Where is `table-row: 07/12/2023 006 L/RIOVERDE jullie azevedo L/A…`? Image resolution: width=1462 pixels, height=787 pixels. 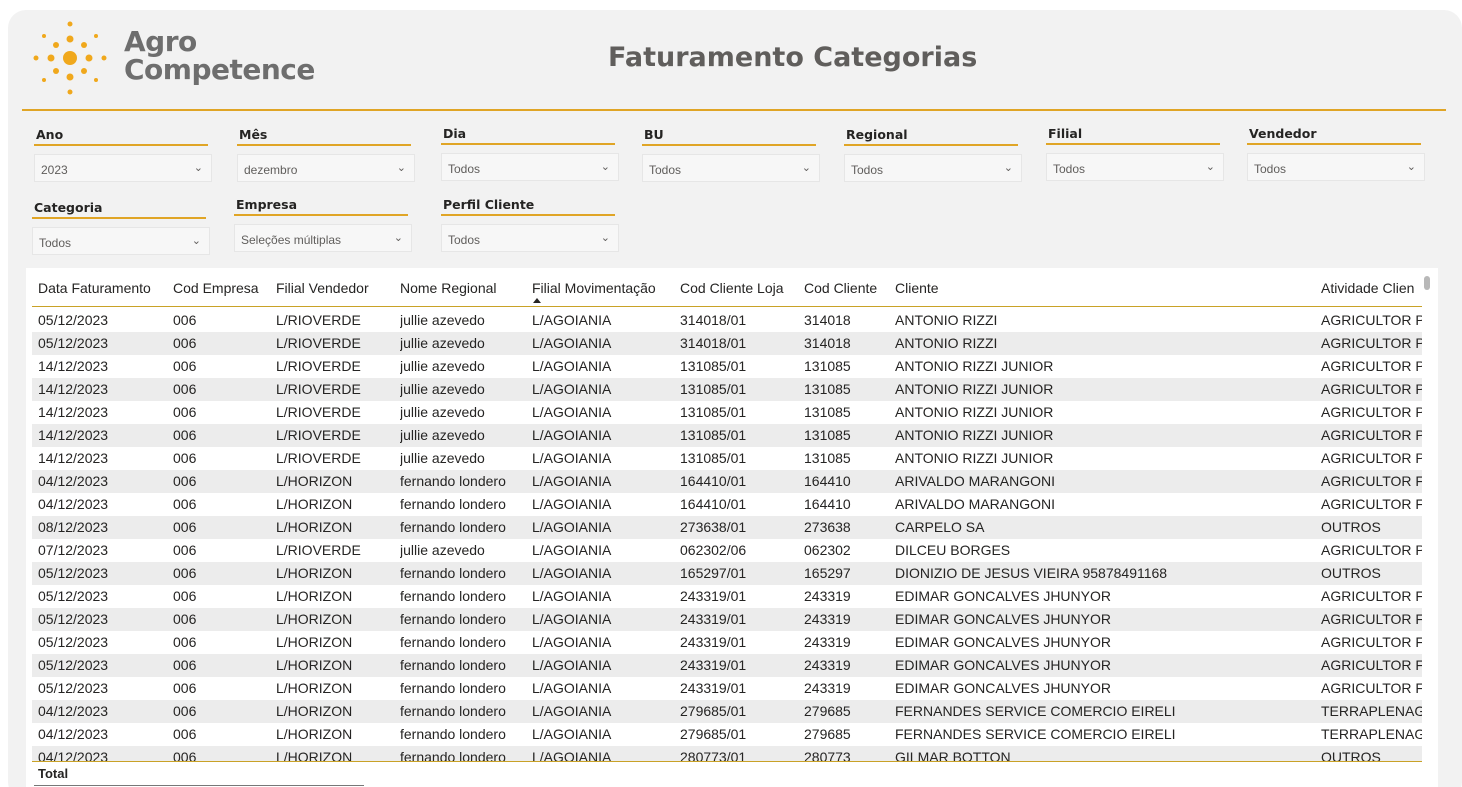 table-row: 07/12/2023 006 L/RIOVERDE jullie azevedo L/A… is located at coordinates (727, 550).